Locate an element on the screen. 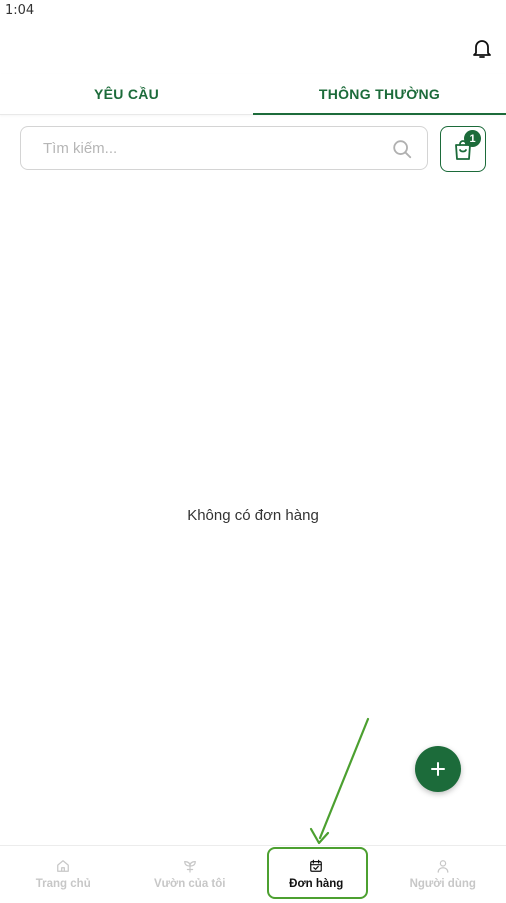 This screenshot has height=903, width=506. home-icon is located at coordinates (63, 866).